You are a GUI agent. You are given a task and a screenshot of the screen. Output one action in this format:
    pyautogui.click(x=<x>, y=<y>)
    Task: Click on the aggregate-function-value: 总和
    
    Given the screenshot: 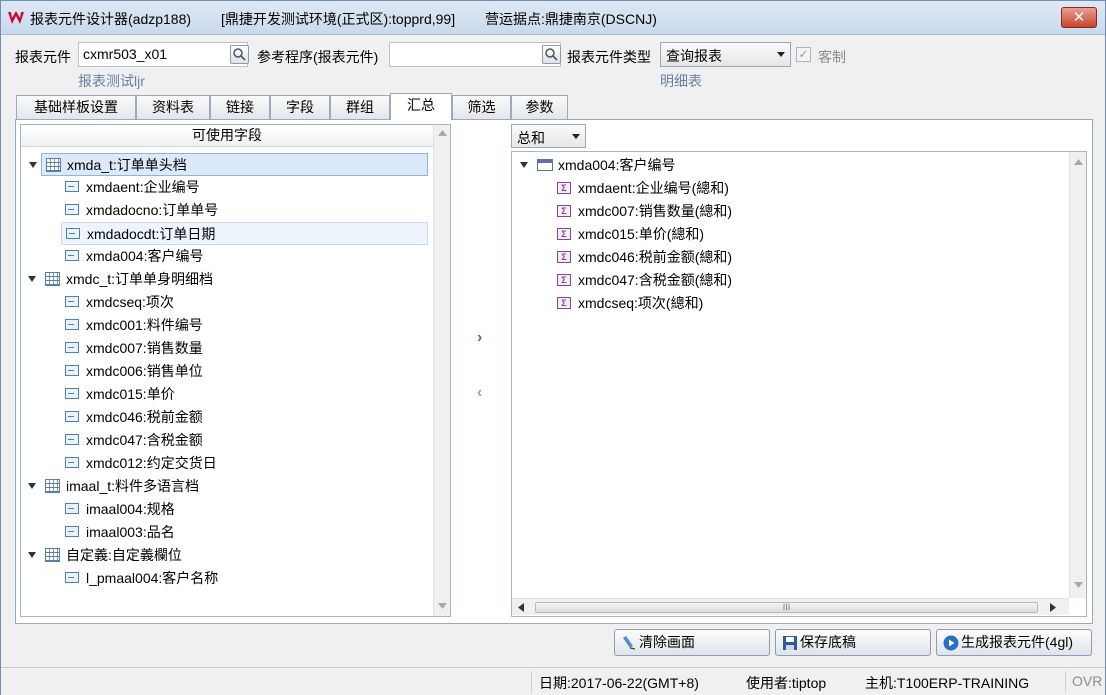 What is the action you would take?
    pyautogui.click(x=531, y=138)
    